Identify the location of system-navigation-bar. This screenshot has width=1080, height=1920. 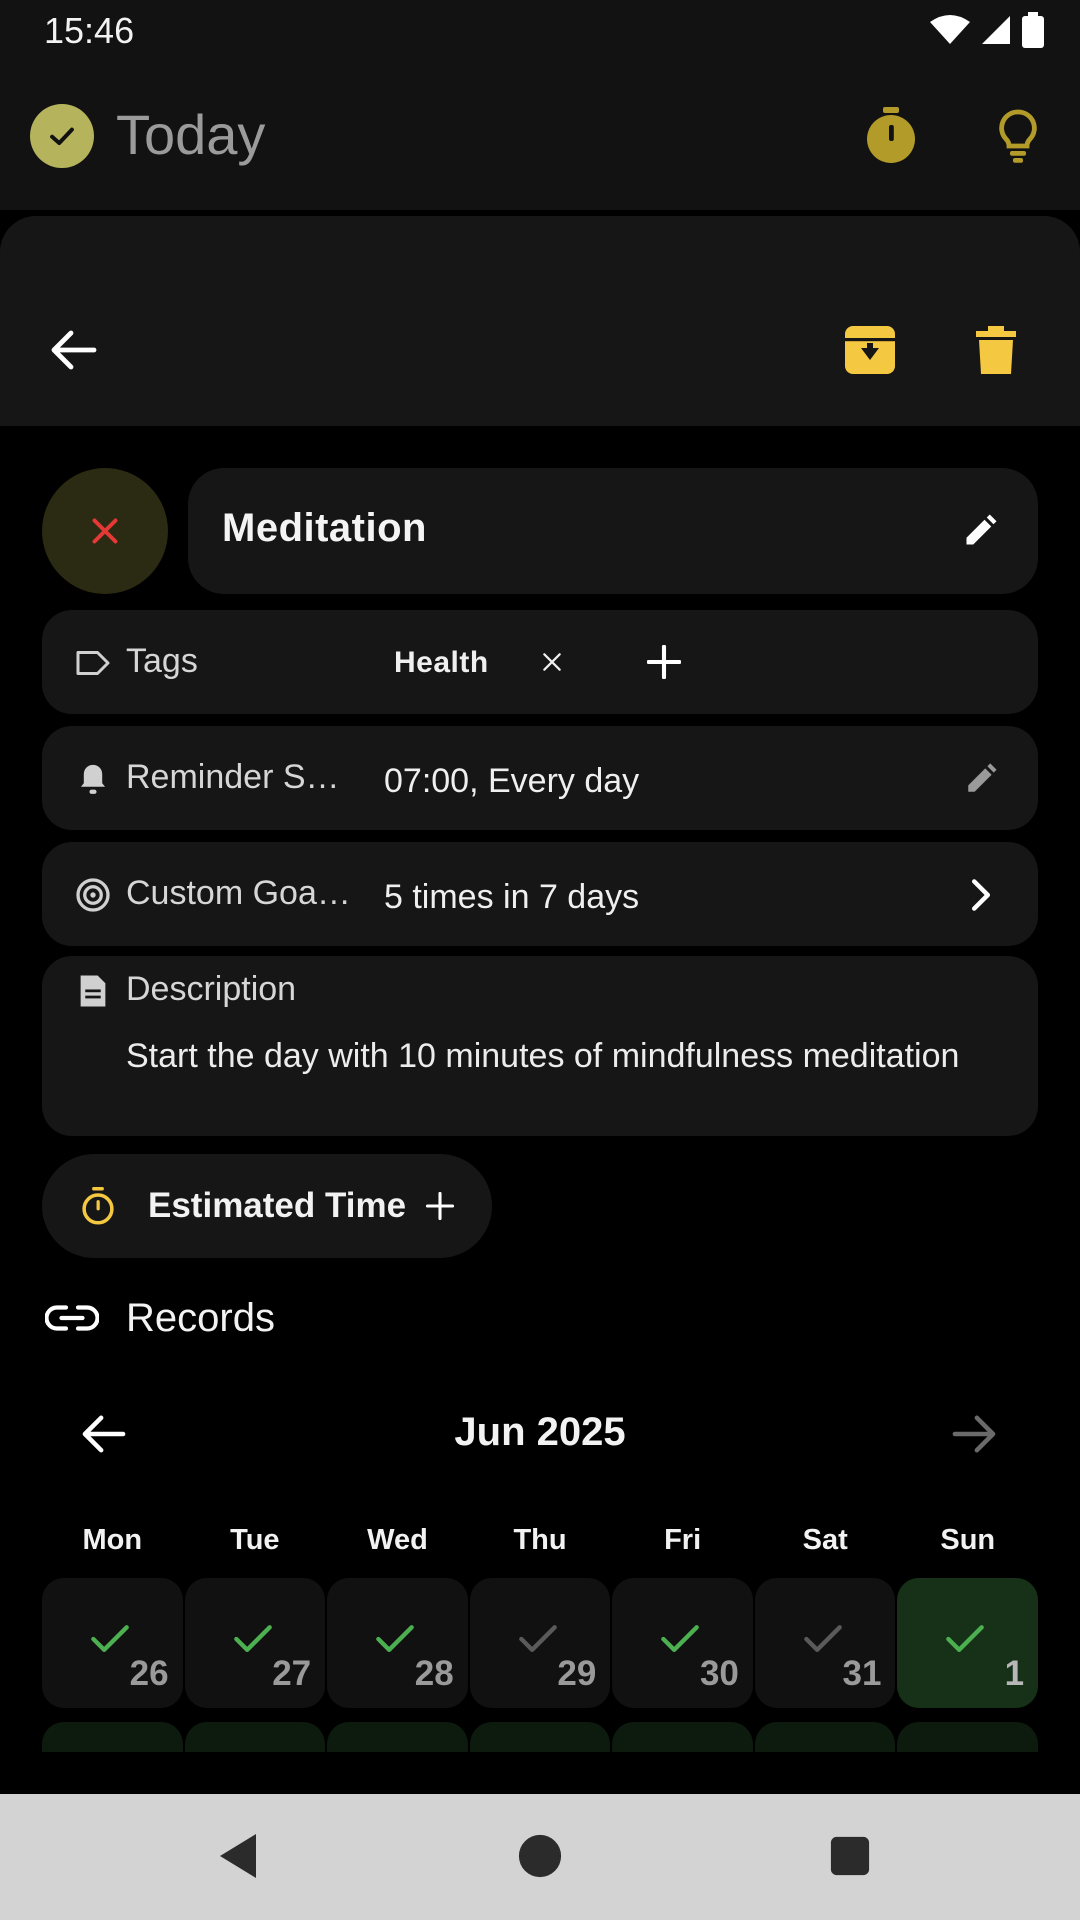
(540, 1857).